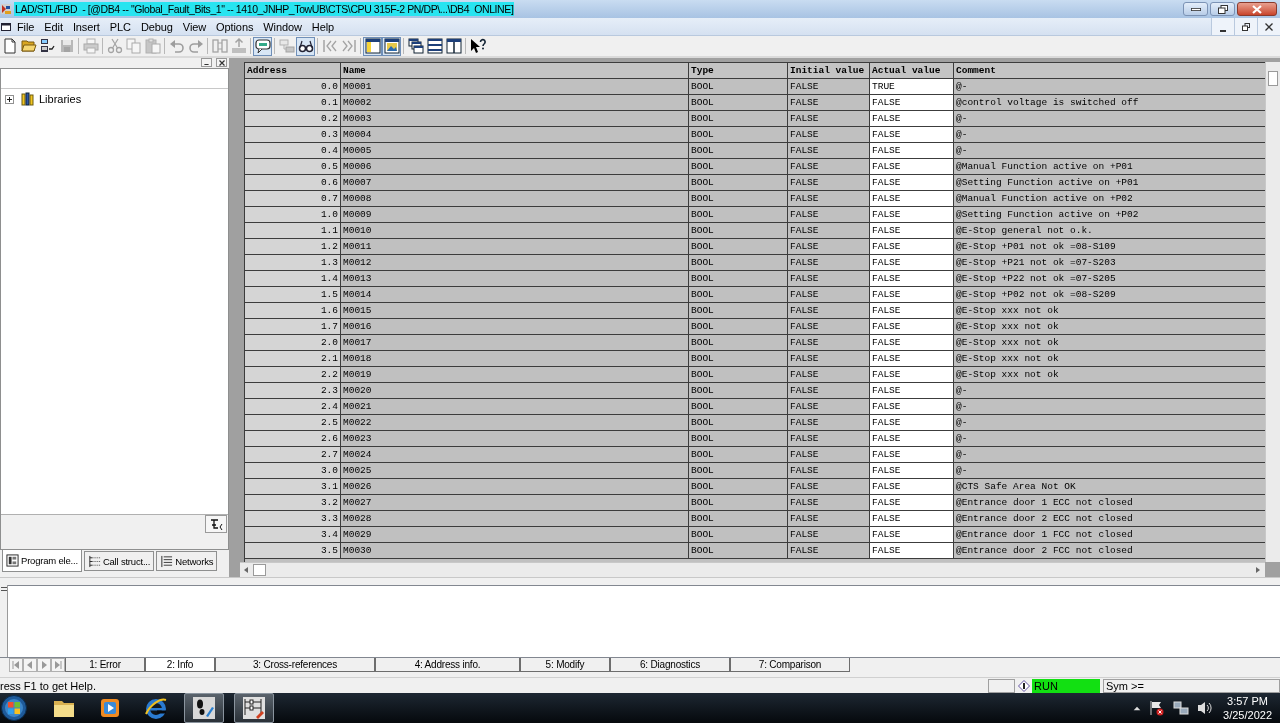  What do you see at coordinates (515, 471) in the screenshot?
I see `table-cell: M0025` at bounding box center [515, 471].